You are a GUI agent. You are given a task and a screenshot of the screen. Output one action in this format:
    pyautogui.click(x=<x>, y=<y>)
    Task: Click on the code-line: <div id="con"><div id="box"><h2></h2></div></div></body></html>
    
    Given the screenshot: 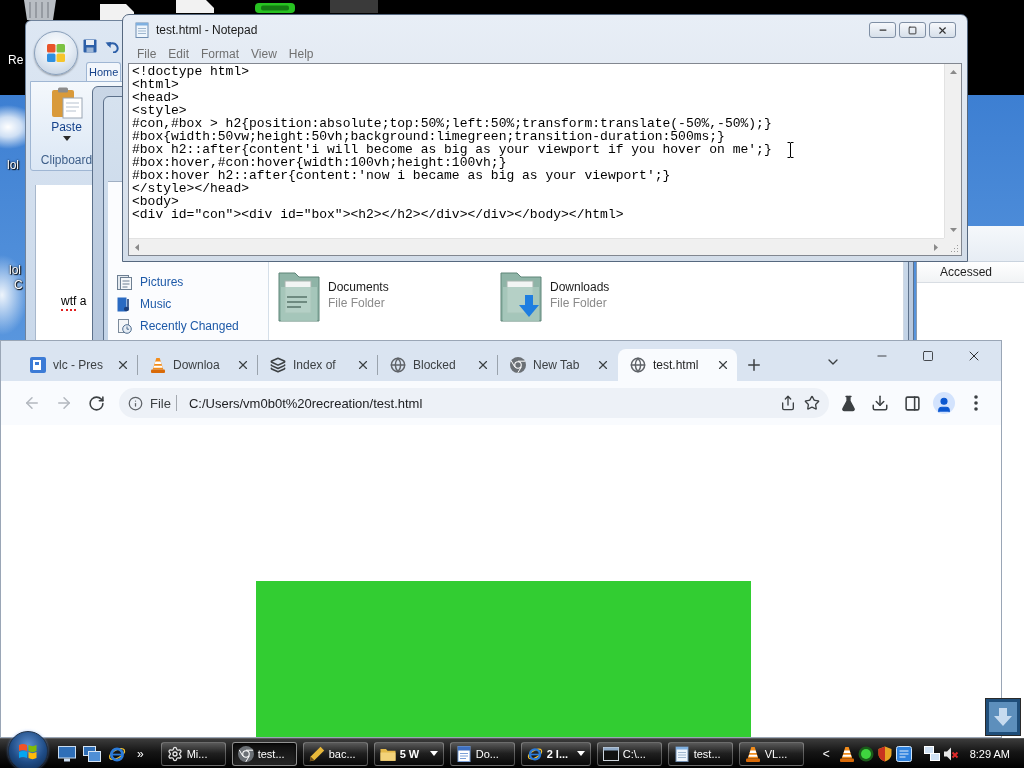 What is the action you would take?
    pyautogui.click(x=378, y=214)
    